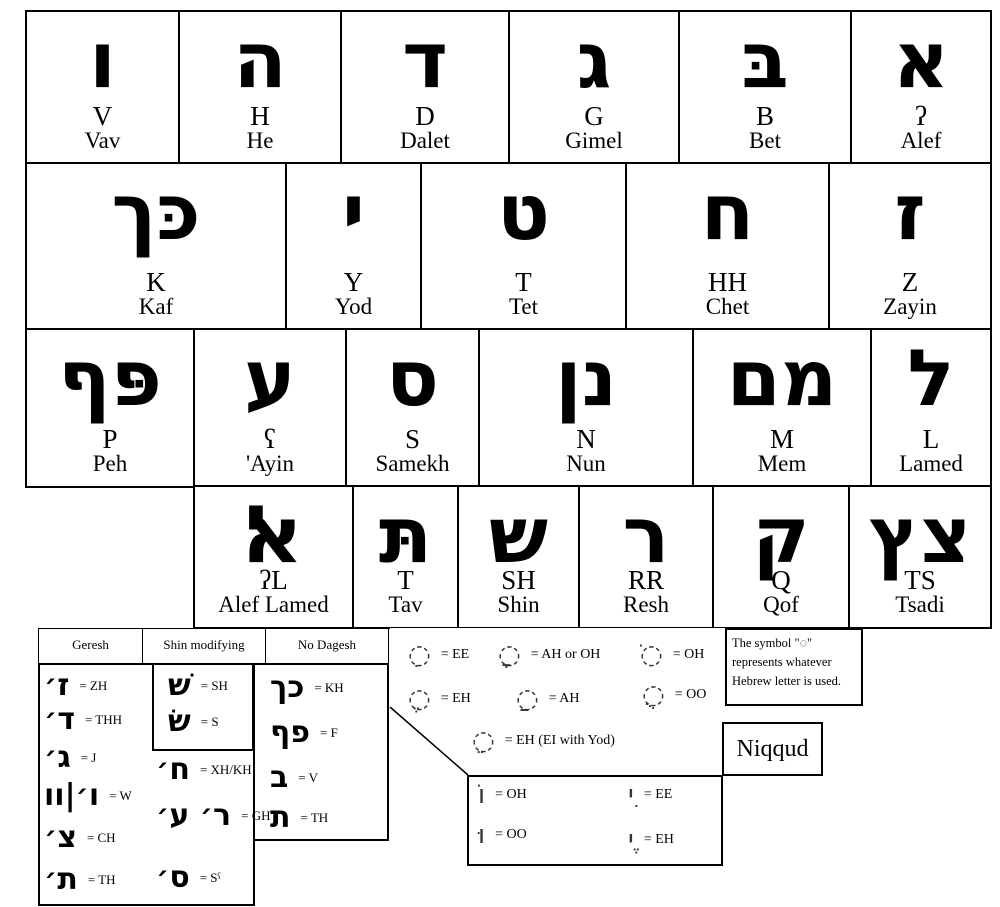 The image size is (1000, 907). I want to click on value: = EE, so click(658, 794).